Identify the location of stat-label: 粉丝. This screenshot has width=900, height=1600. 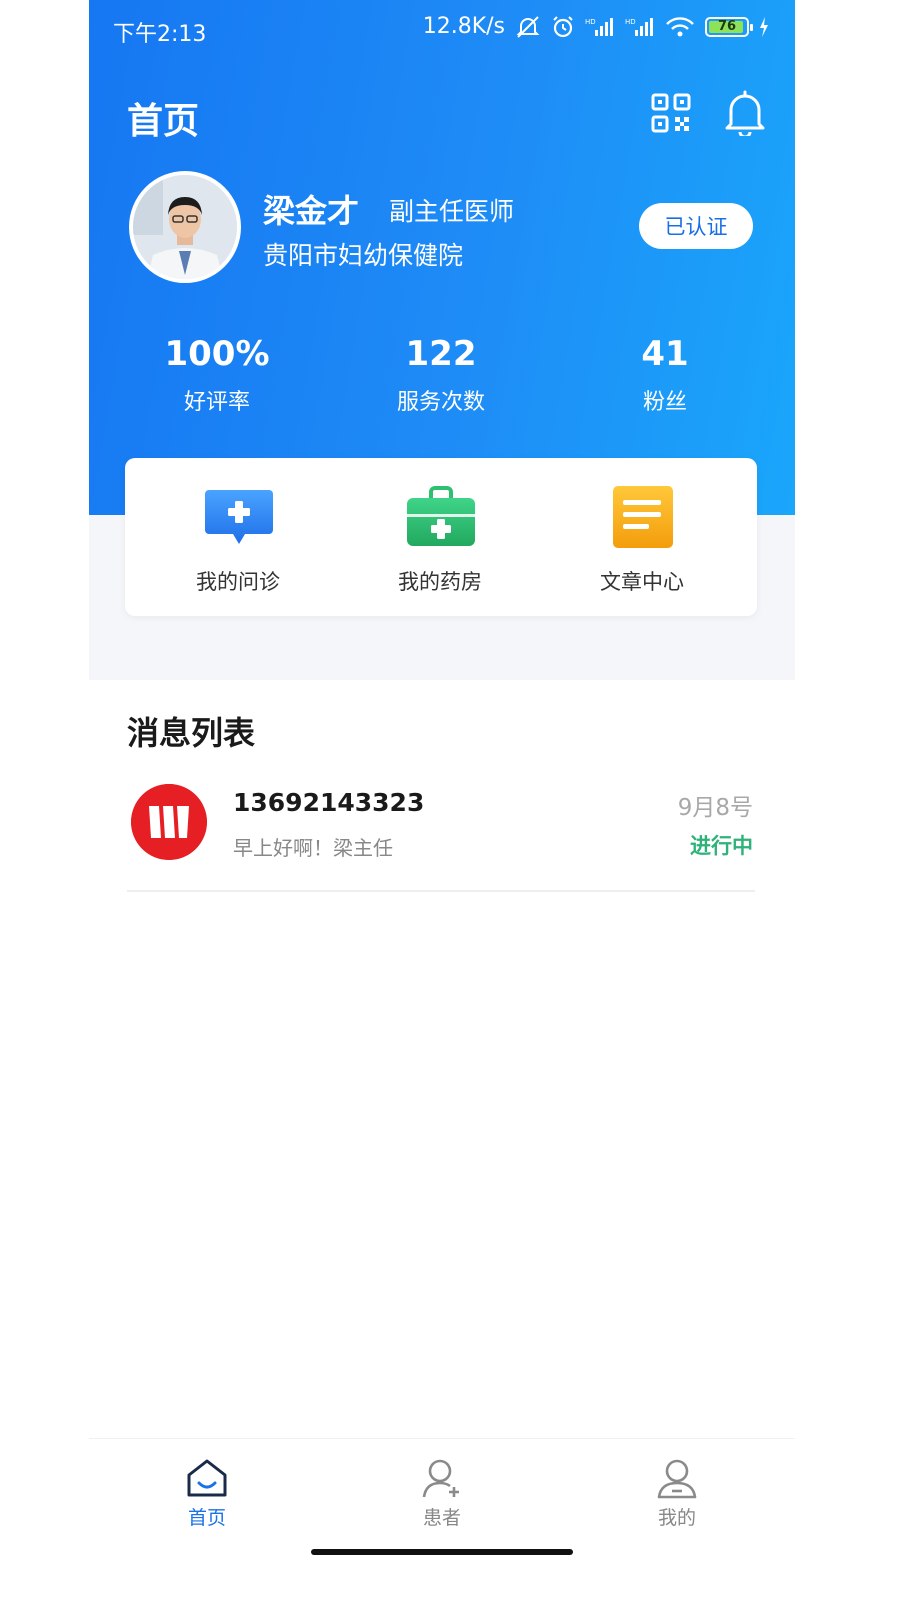
(664, 402).